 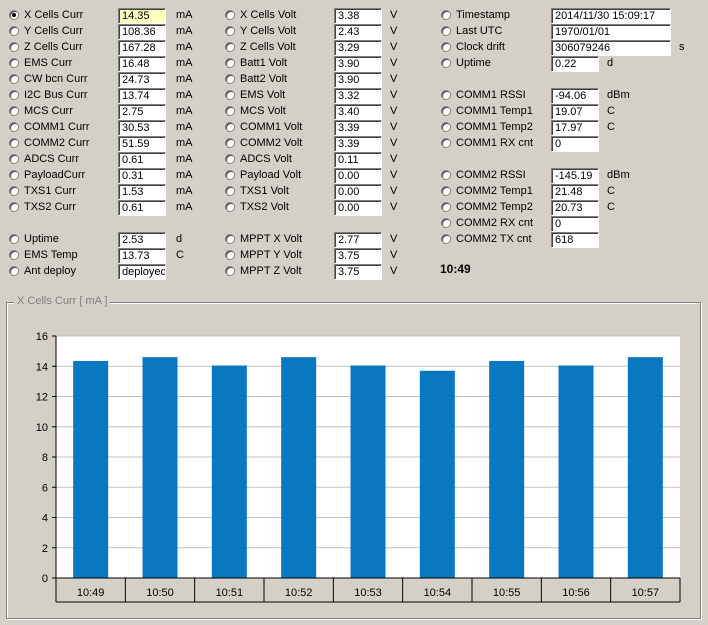 I want to click on y-tick-label: 0, so click(x=45, y=579).